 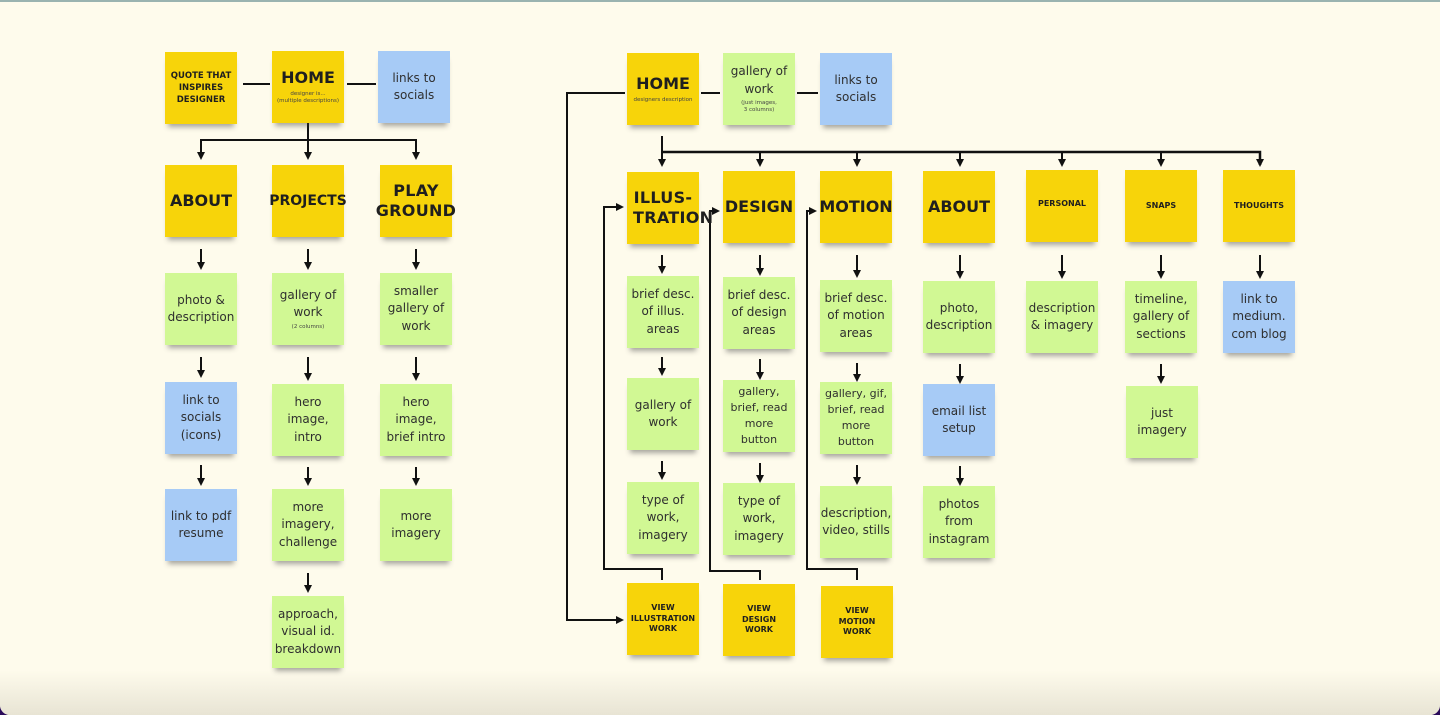 I want to click on note-text: link to pdf resume, so click(x=201, y=524).